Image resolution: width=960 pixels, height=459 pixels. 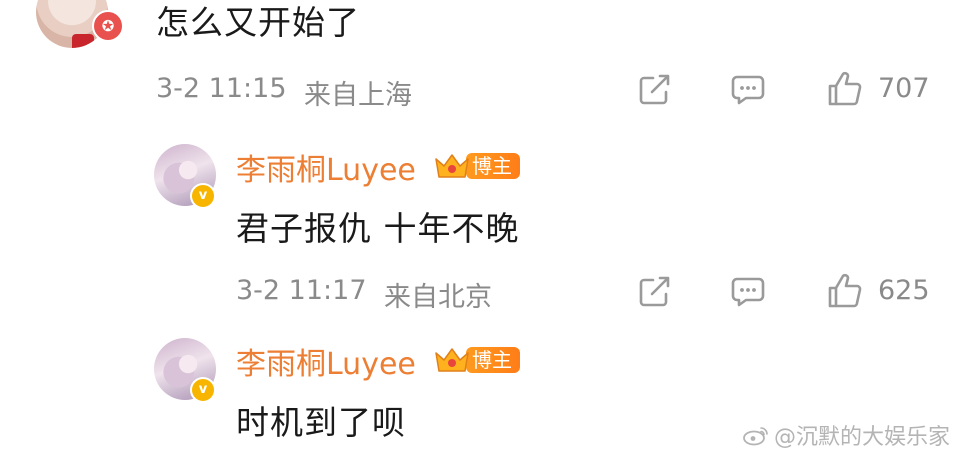 What do you see at coordinates (438, 297) in the screenshot?
I see `reply-location: 来自北京` at bounding box center [438, 297].